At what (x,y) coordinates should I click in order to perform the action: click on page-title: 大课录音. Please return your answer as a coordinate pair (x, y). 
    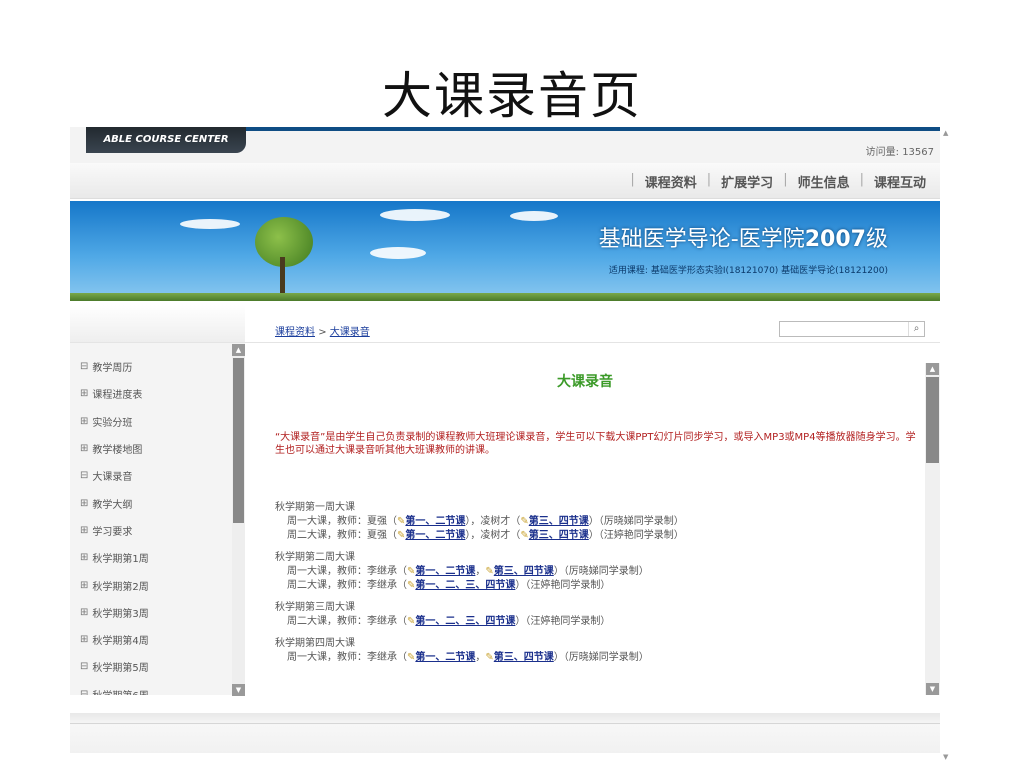
    Looking at the image, I should click on (585, 382).